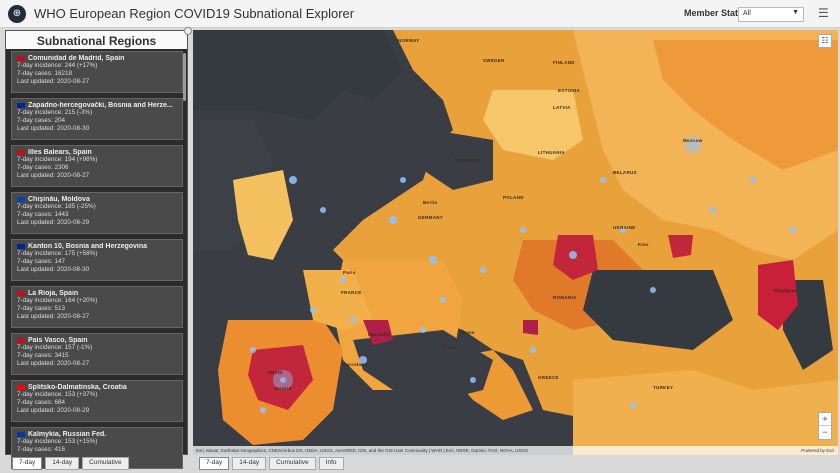  What do you see at coordinates (97, 387) in the screenshot?
I see `region-name: Splitsko-Dalmatinska, Croatia` at bounding box center [97, 387].